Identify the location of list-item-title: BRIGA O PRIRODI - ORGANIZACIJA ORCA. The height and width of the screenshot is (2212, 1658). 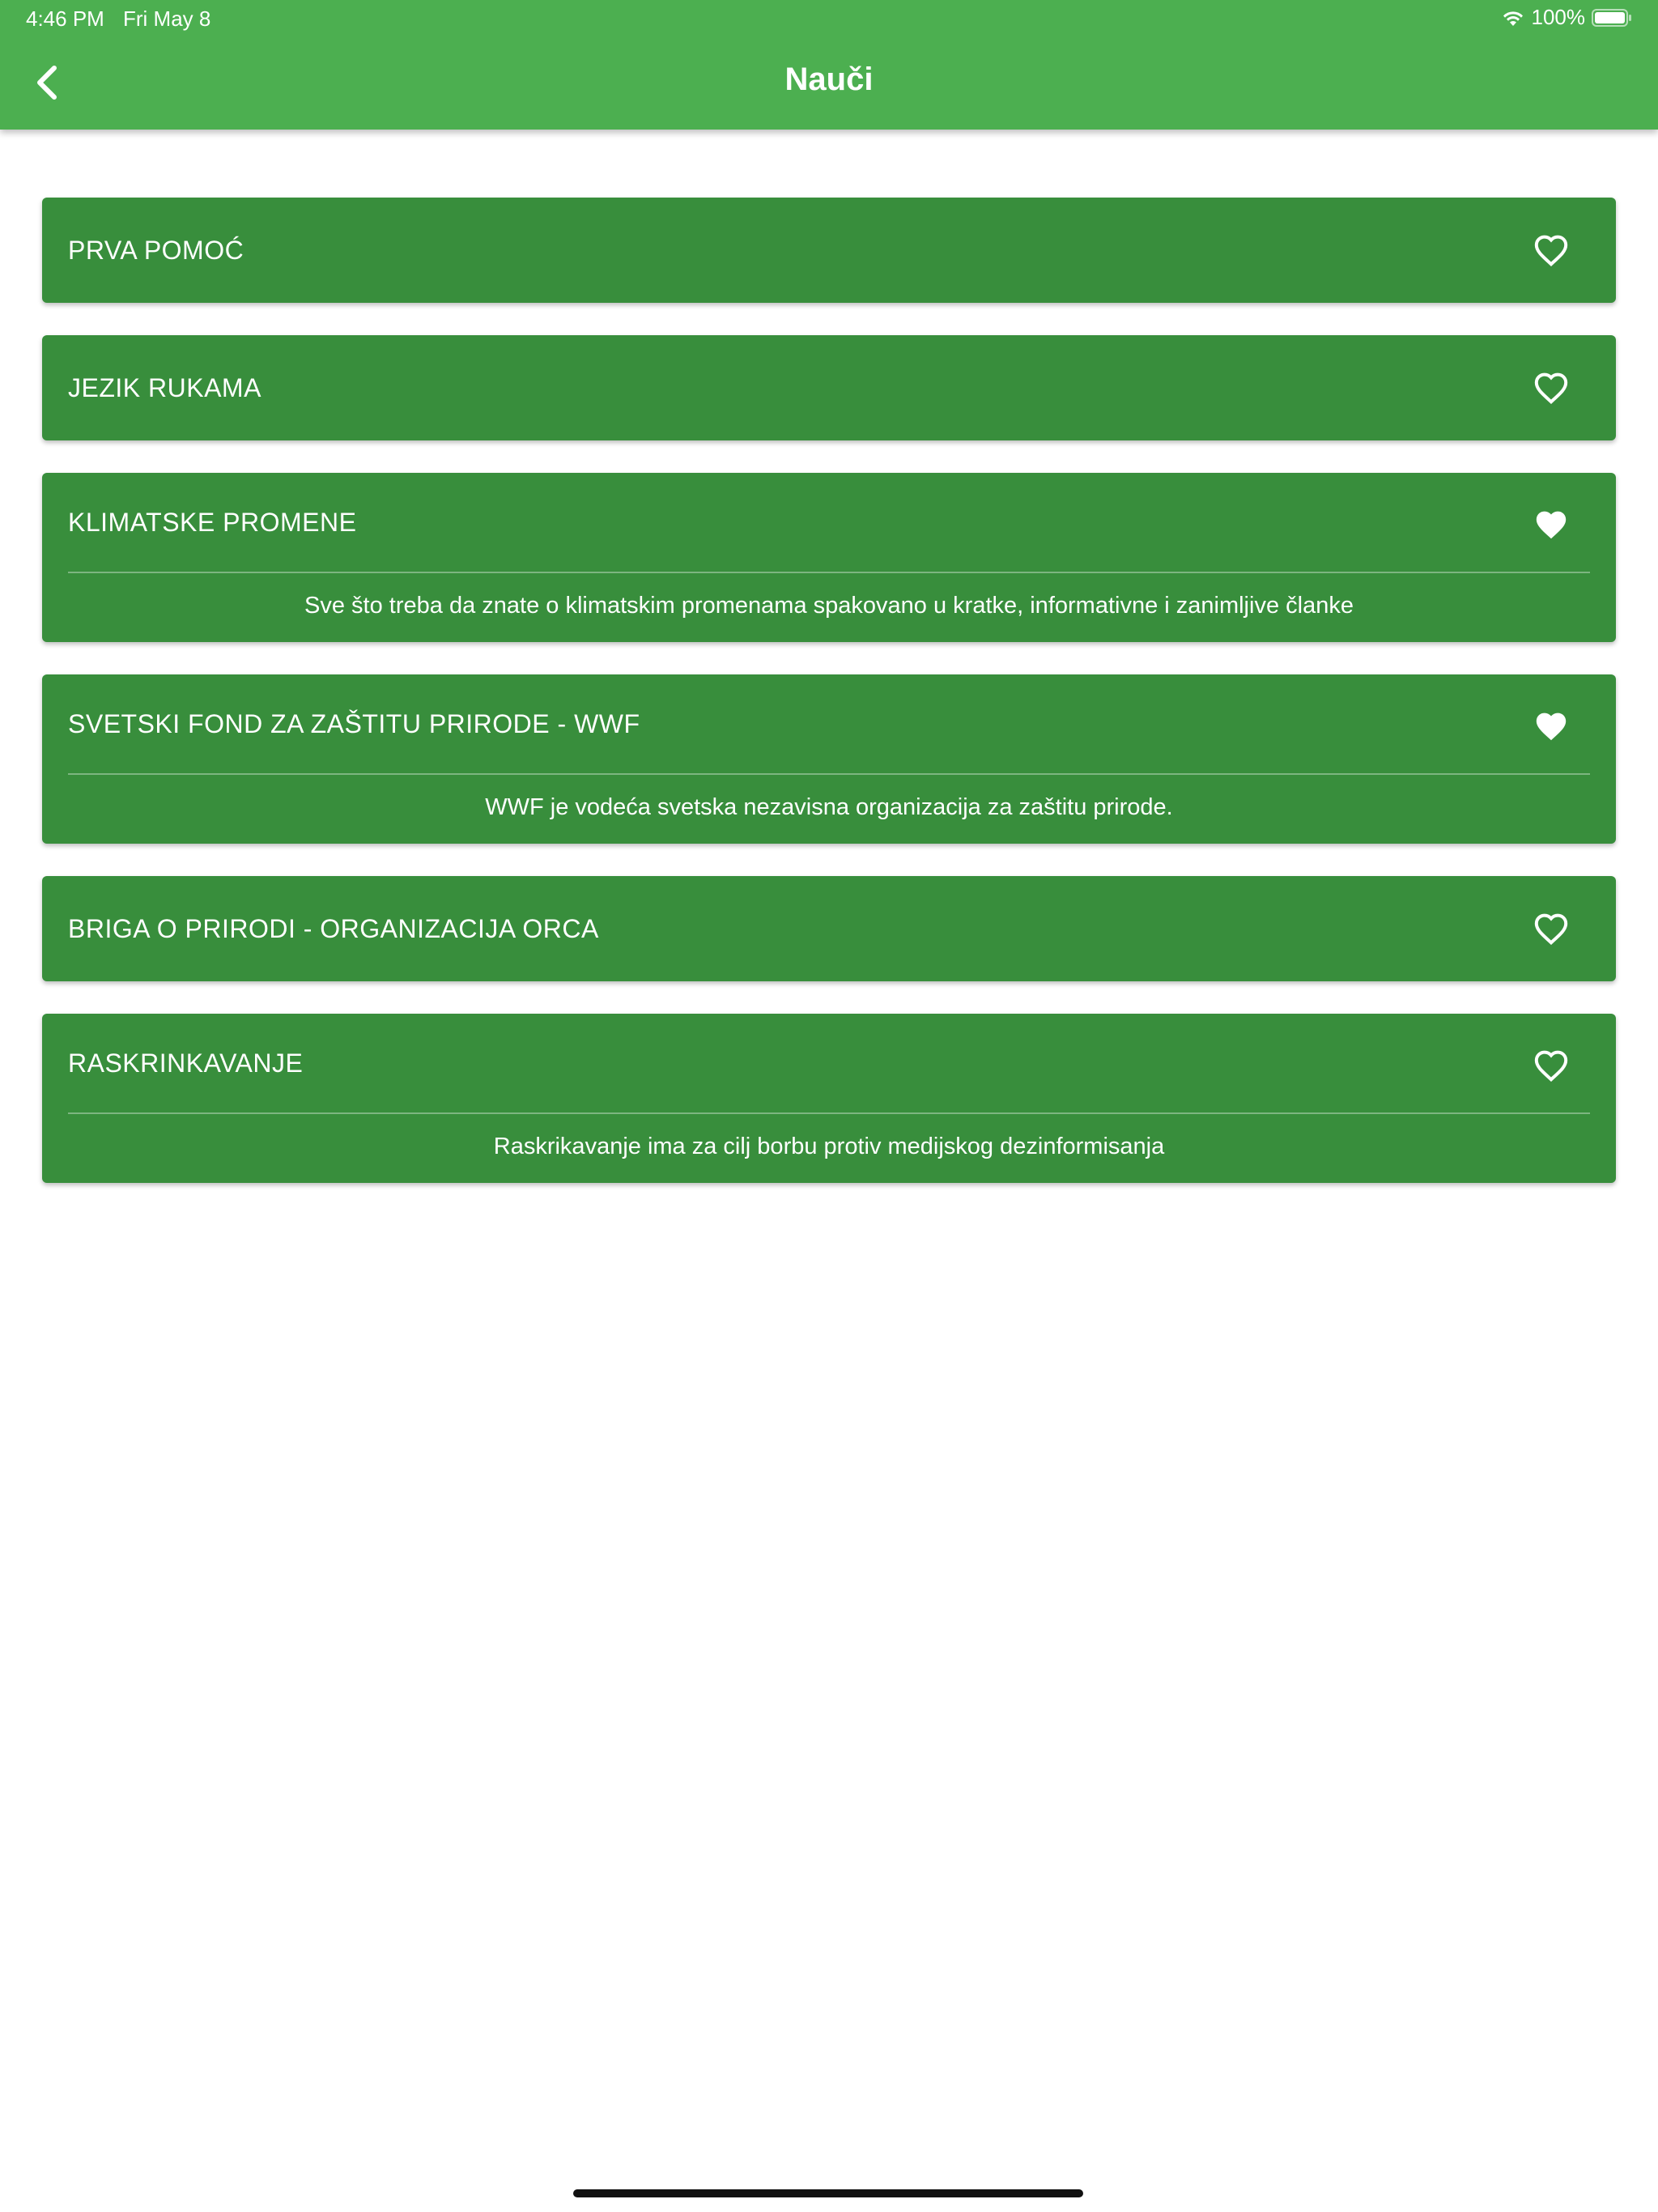
(333, 928).